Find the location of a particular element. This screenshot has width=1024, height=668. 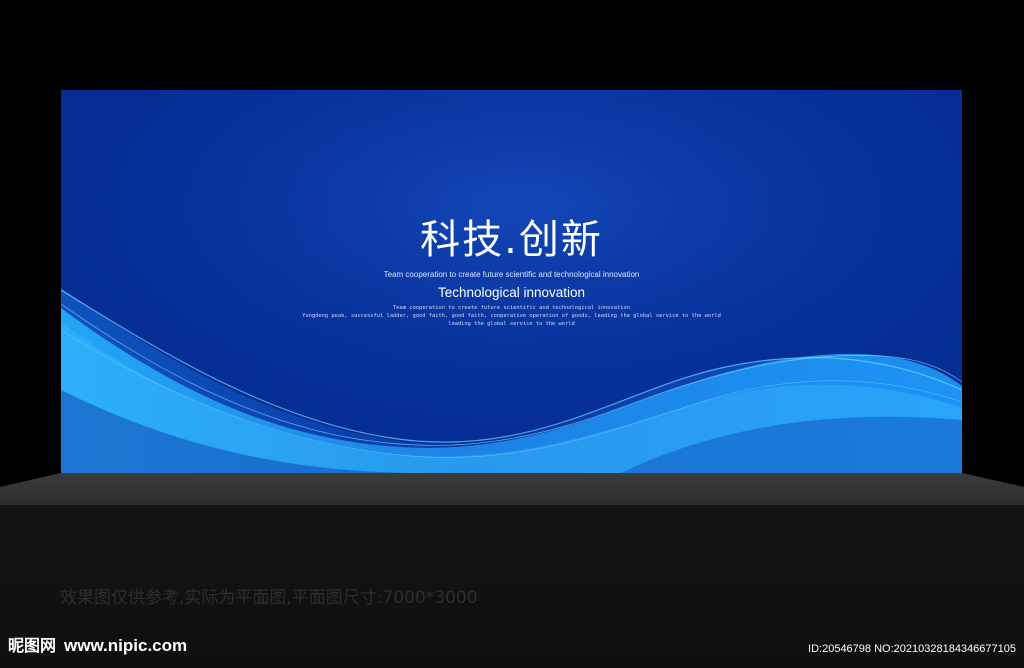

watermark-brand: 昵图网 is located at coordinates (32, 645).